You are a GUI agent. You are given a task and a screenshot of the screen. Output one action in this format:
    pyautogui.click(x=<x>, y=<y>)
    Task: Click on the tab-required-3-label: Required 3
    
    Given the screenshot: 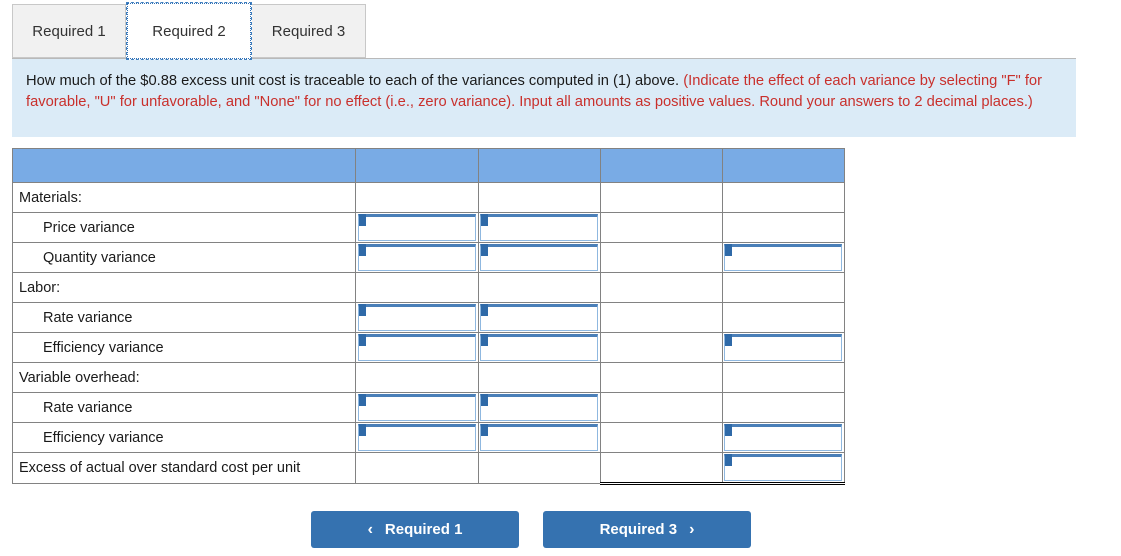 What is the action you would take?
    pyautogui.click(x=308, y=31)
    